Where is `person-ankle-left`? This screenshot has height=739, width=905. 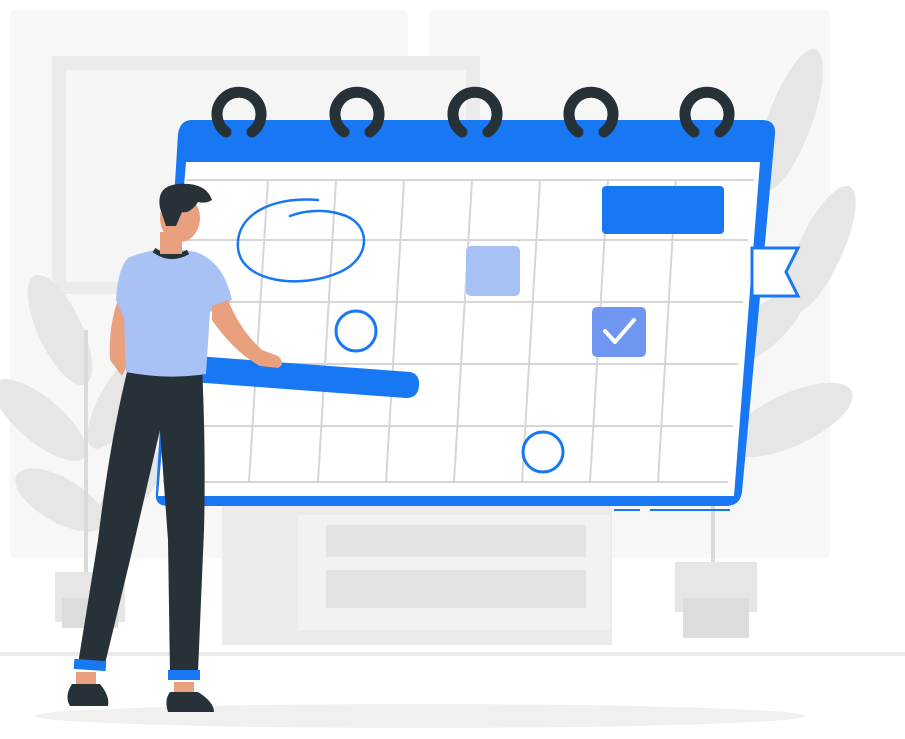 person-ankle-left is located at coordinates (86, 679).